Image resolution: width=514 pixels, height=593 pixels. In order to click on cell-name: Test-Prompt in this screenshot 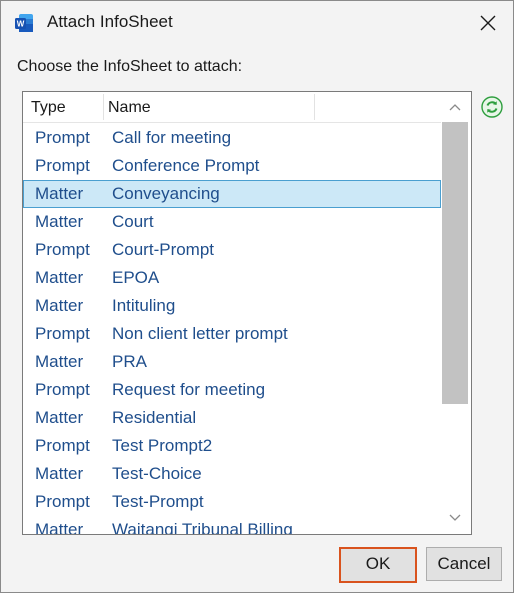, I will do `click(158, 501)`.